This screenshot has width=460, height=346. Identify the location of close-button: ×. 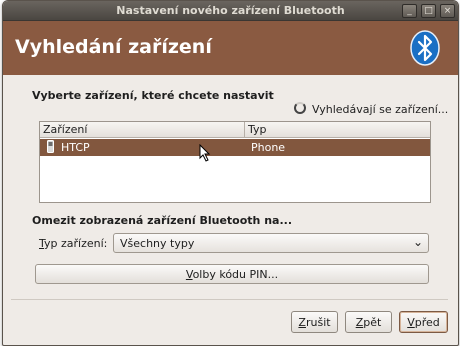
(447, 11).